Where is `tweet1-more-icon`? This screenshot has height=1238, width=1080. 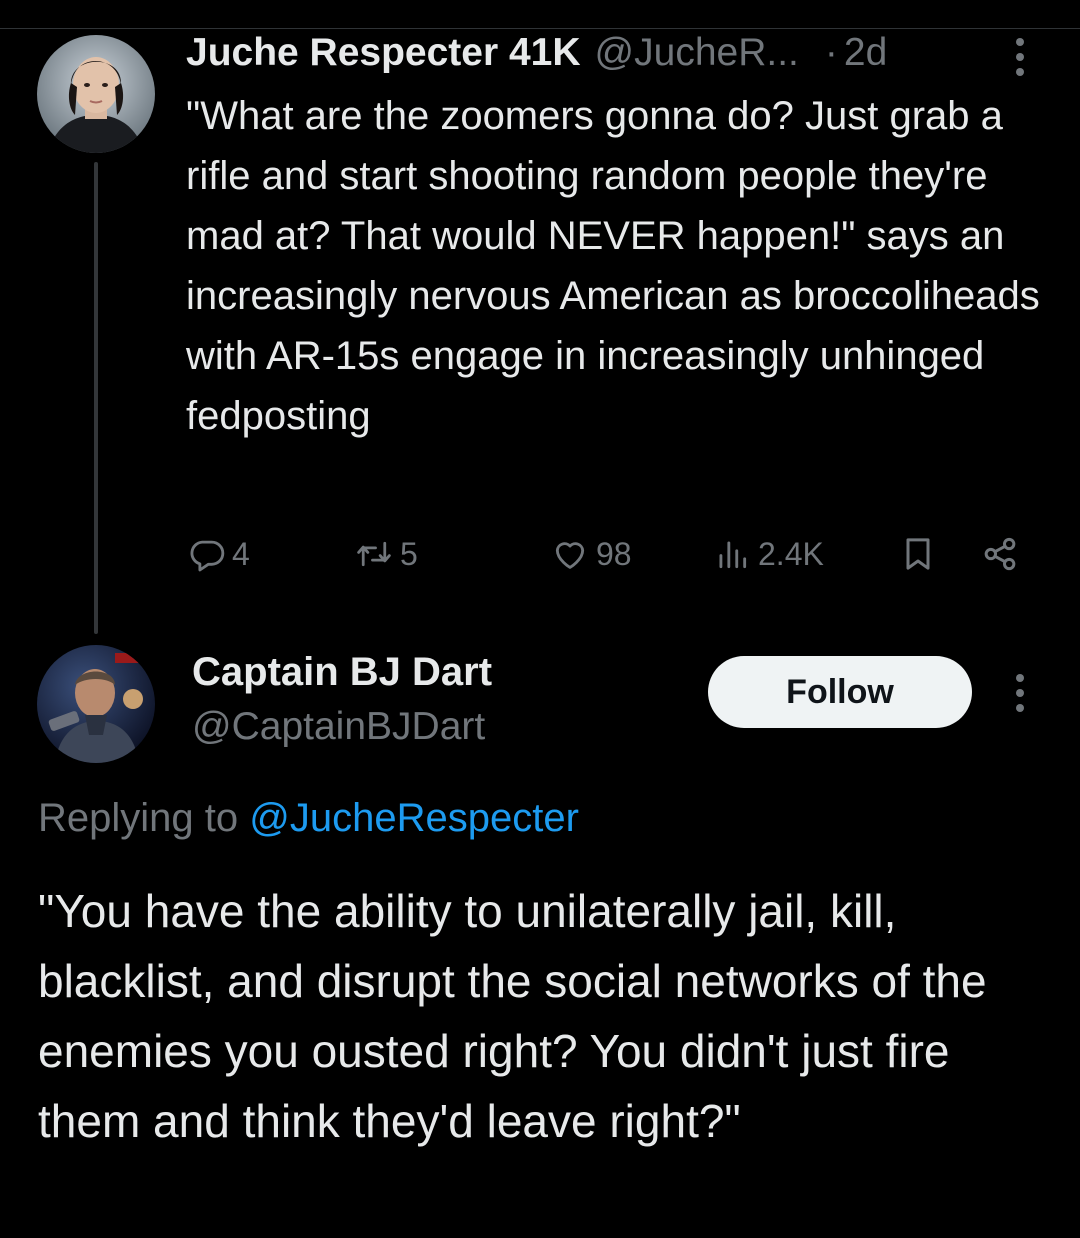 tweet1-more-icon is located at coordinates (1020, 57).